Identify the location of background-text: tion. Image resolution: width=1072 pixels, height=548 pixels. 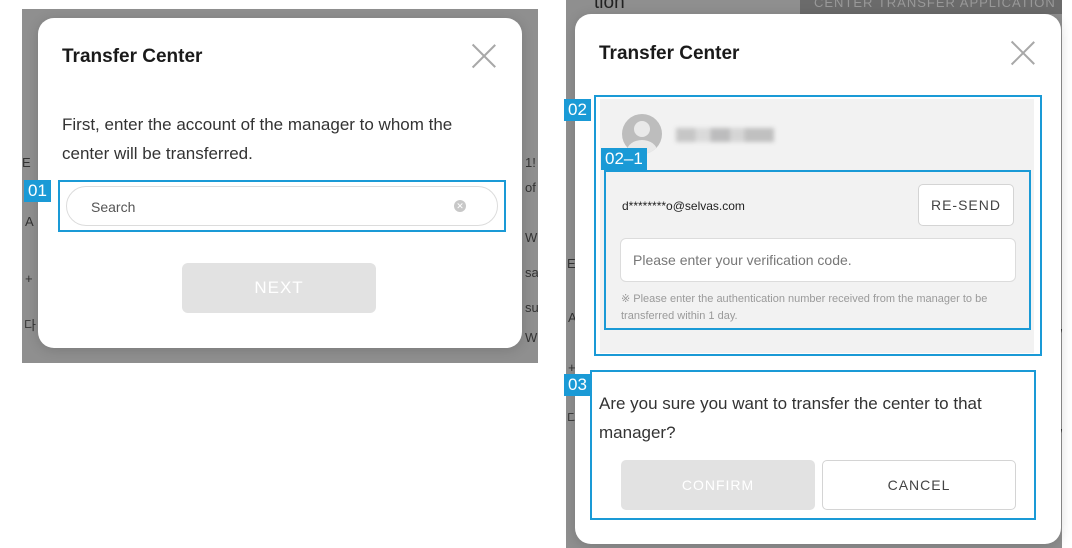
(609, 6).